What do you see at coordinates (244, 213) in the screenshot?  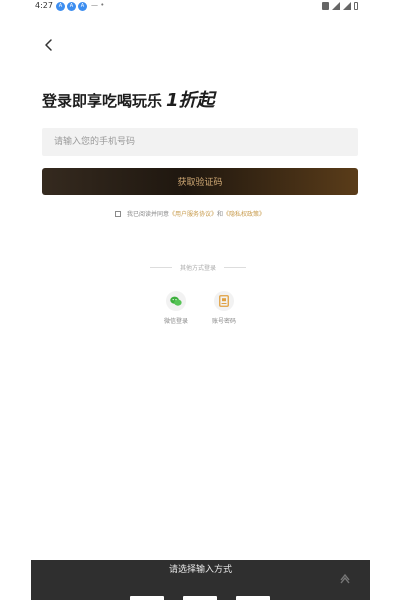 I see `privacy-policy-link: 《隐私权政策》` at bounding box center [244, 213].